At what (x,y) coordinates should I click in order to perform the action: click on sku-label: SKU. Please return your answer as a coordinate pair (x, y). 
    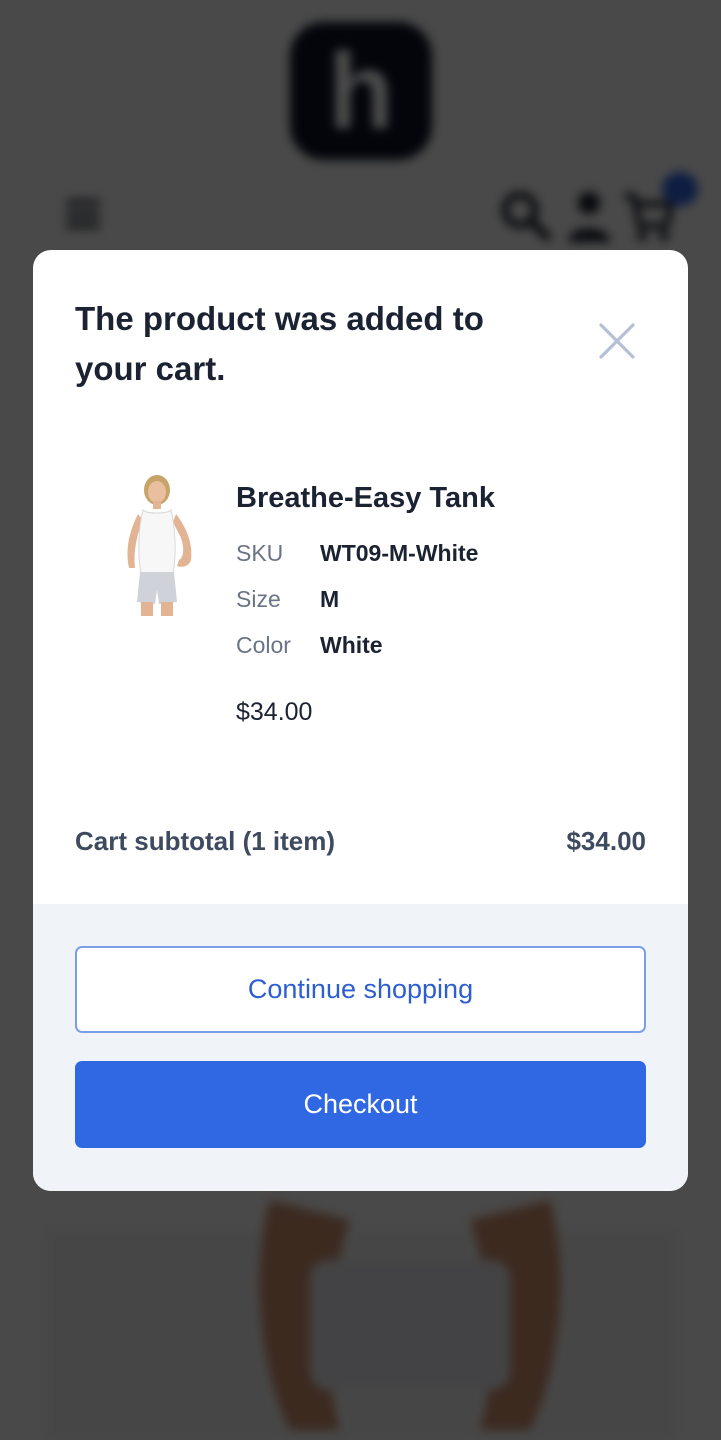
    Looking at the image, I should click on (260, 553).